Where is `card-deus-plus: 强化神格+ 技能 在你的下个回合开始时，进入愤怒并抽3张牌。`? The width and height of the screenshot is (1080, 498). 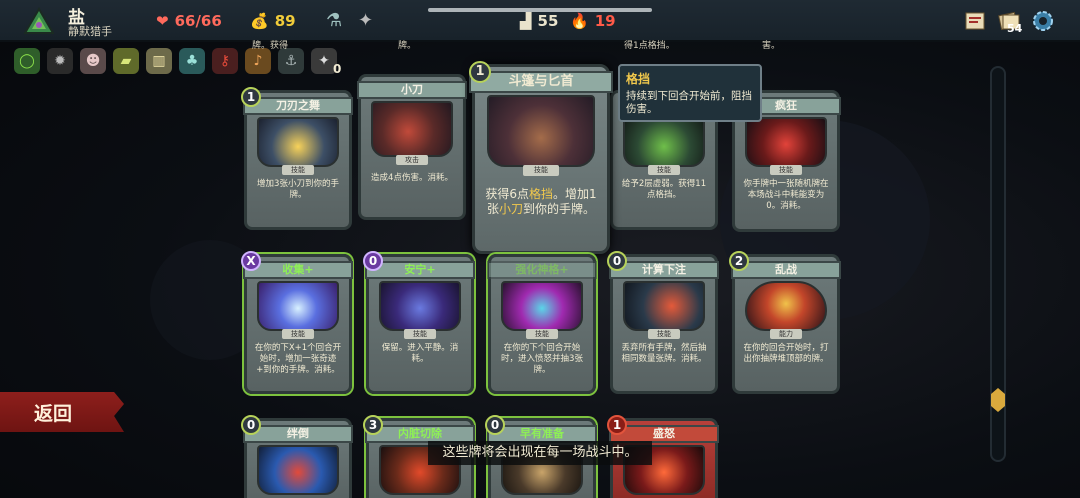
card-deus-plus: 强化神格+ 技能 在你的下个回合开始时，进入愤怒并抽3张牌。 is located at coordinates (542, 324).